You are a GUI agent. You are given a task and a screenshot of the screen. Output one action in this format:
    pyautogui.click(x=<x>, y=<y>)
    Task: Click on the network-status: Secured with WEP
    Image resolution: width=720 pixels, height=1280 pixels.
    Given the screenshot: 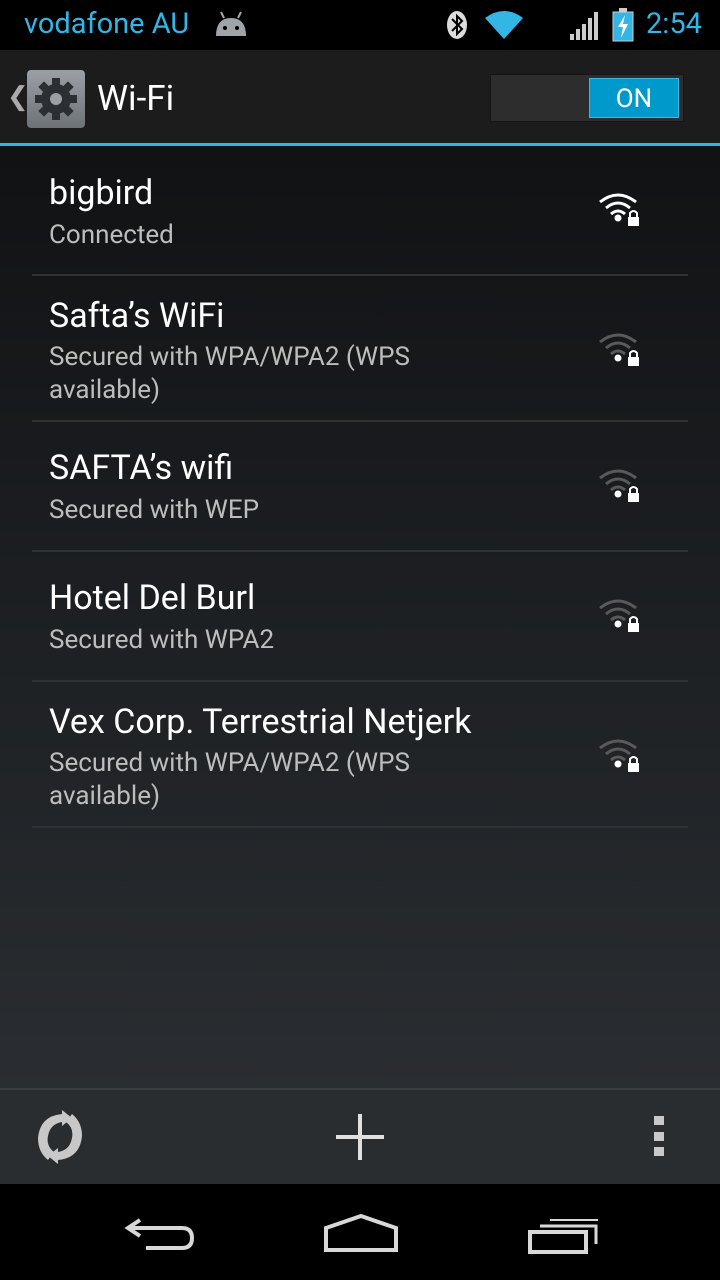 What is the action you would take?
    pyautogui.click(x=154, y=510)
    